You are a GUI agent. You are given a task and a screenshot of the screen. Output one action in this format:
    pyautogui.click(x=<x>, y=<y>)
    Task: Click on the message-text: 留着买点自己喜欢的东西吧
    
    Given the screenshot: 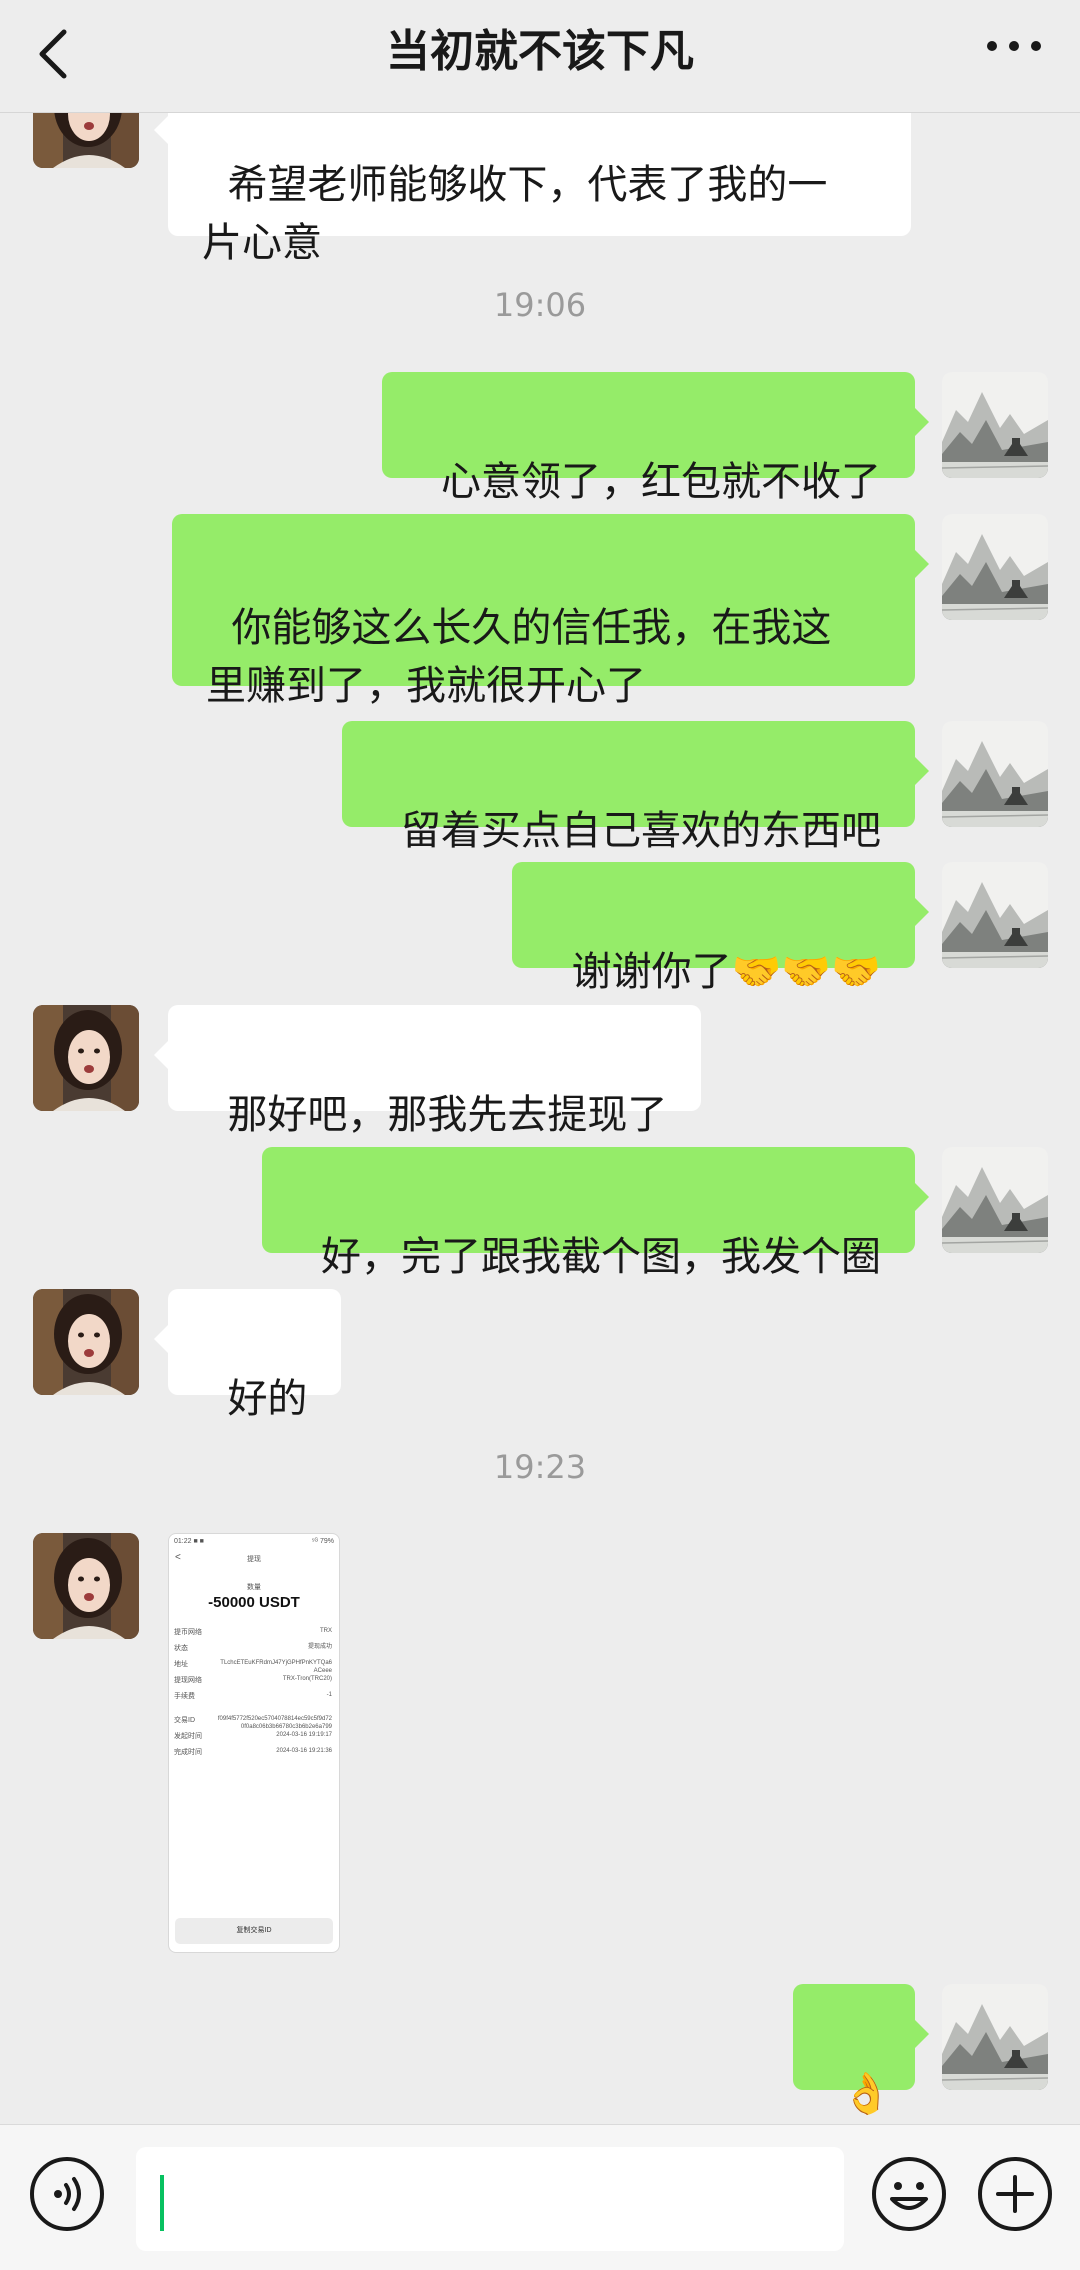 What is the action you would take?
    pyautogui.click(x=641, y=831)
    